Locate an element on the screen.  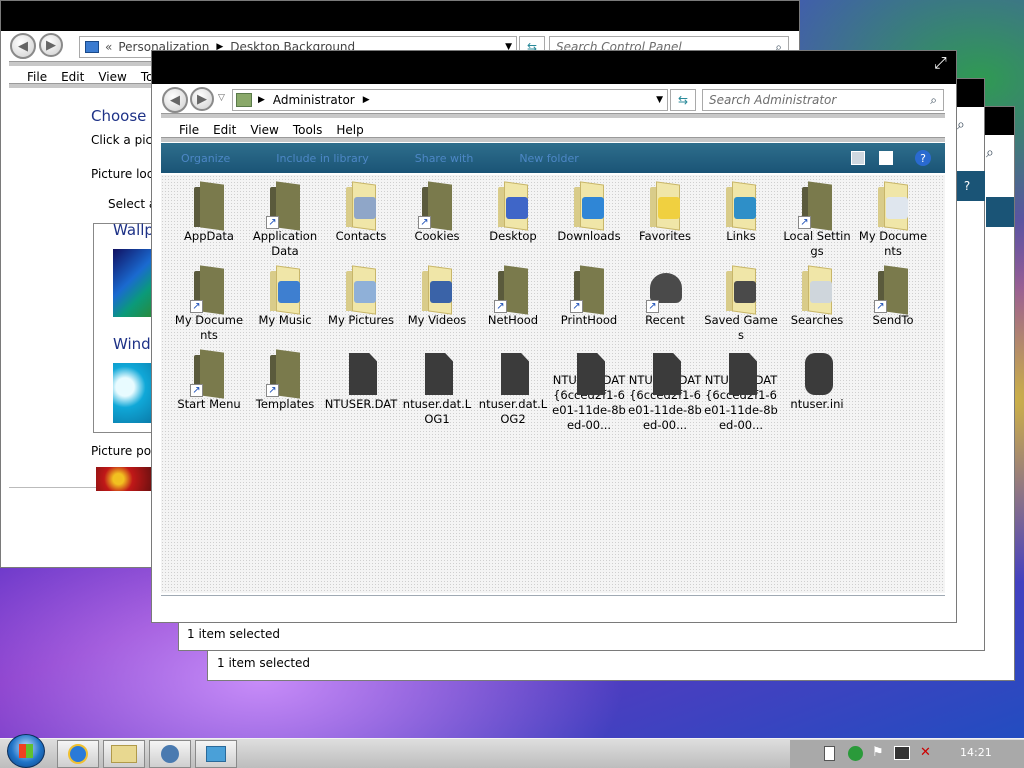
background-command-bar is located at coordinates (1000, 212).